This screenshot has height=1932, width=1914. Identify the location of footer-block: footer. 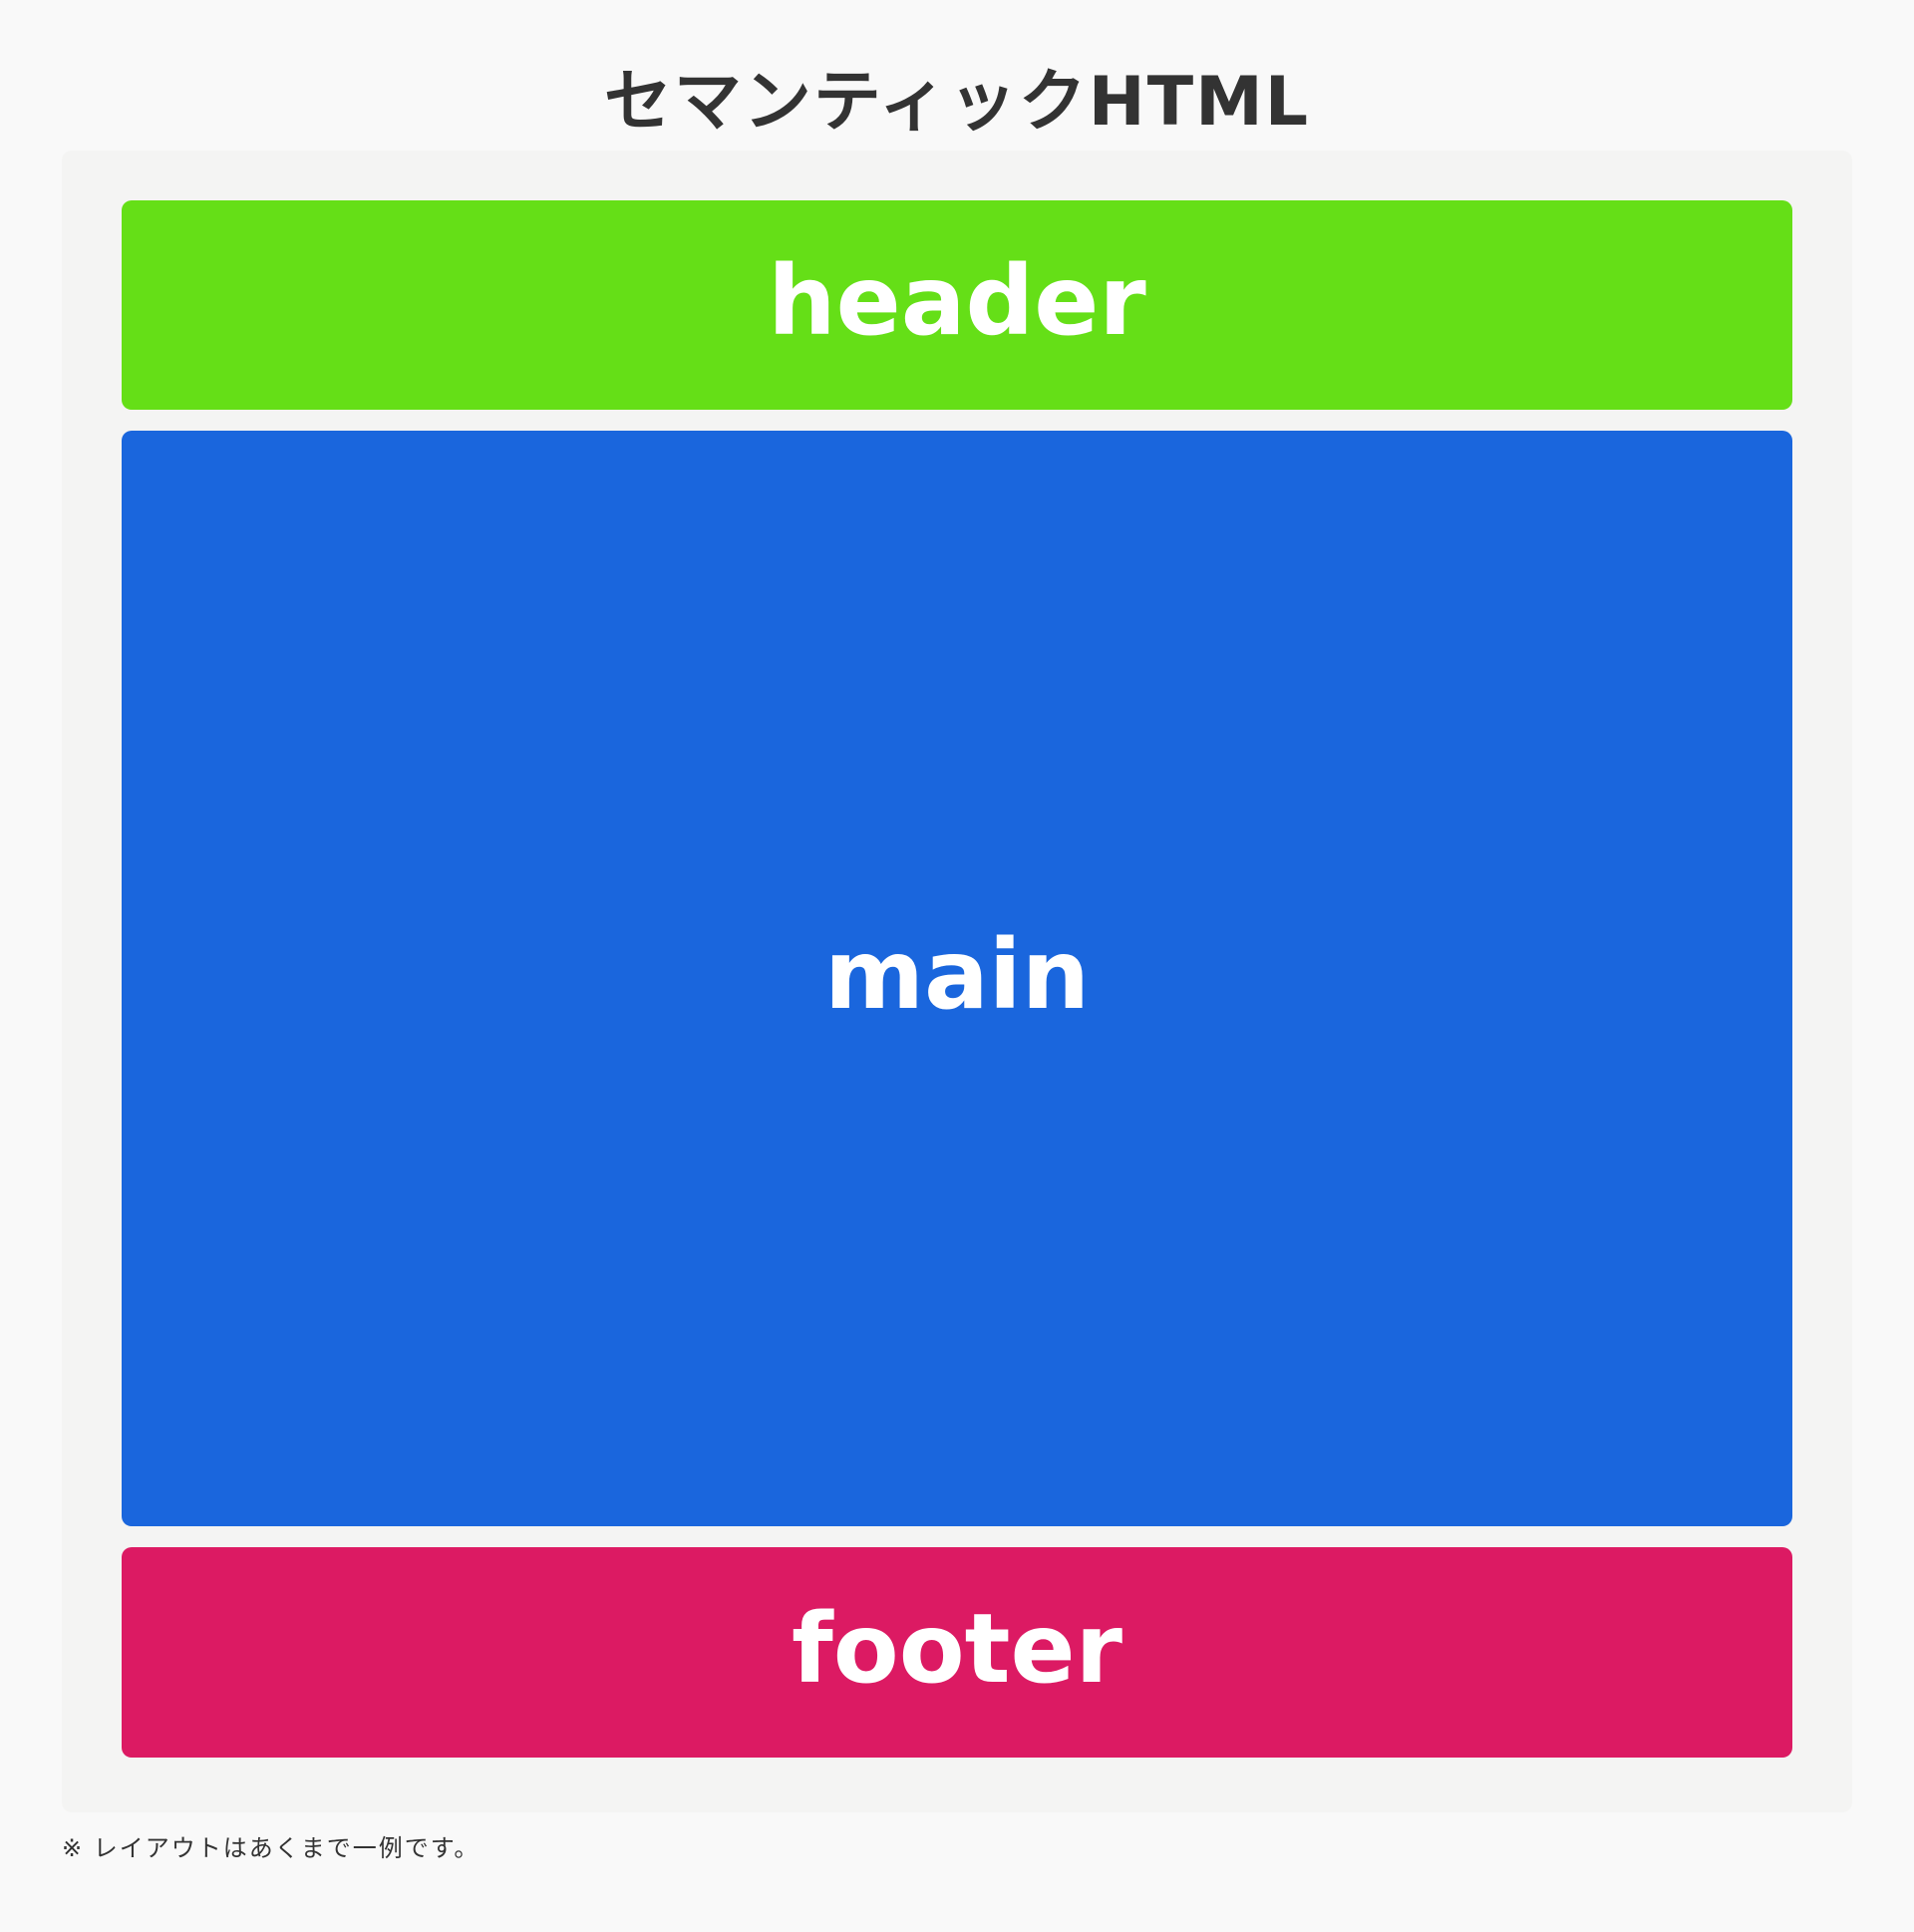
(957, 1652).